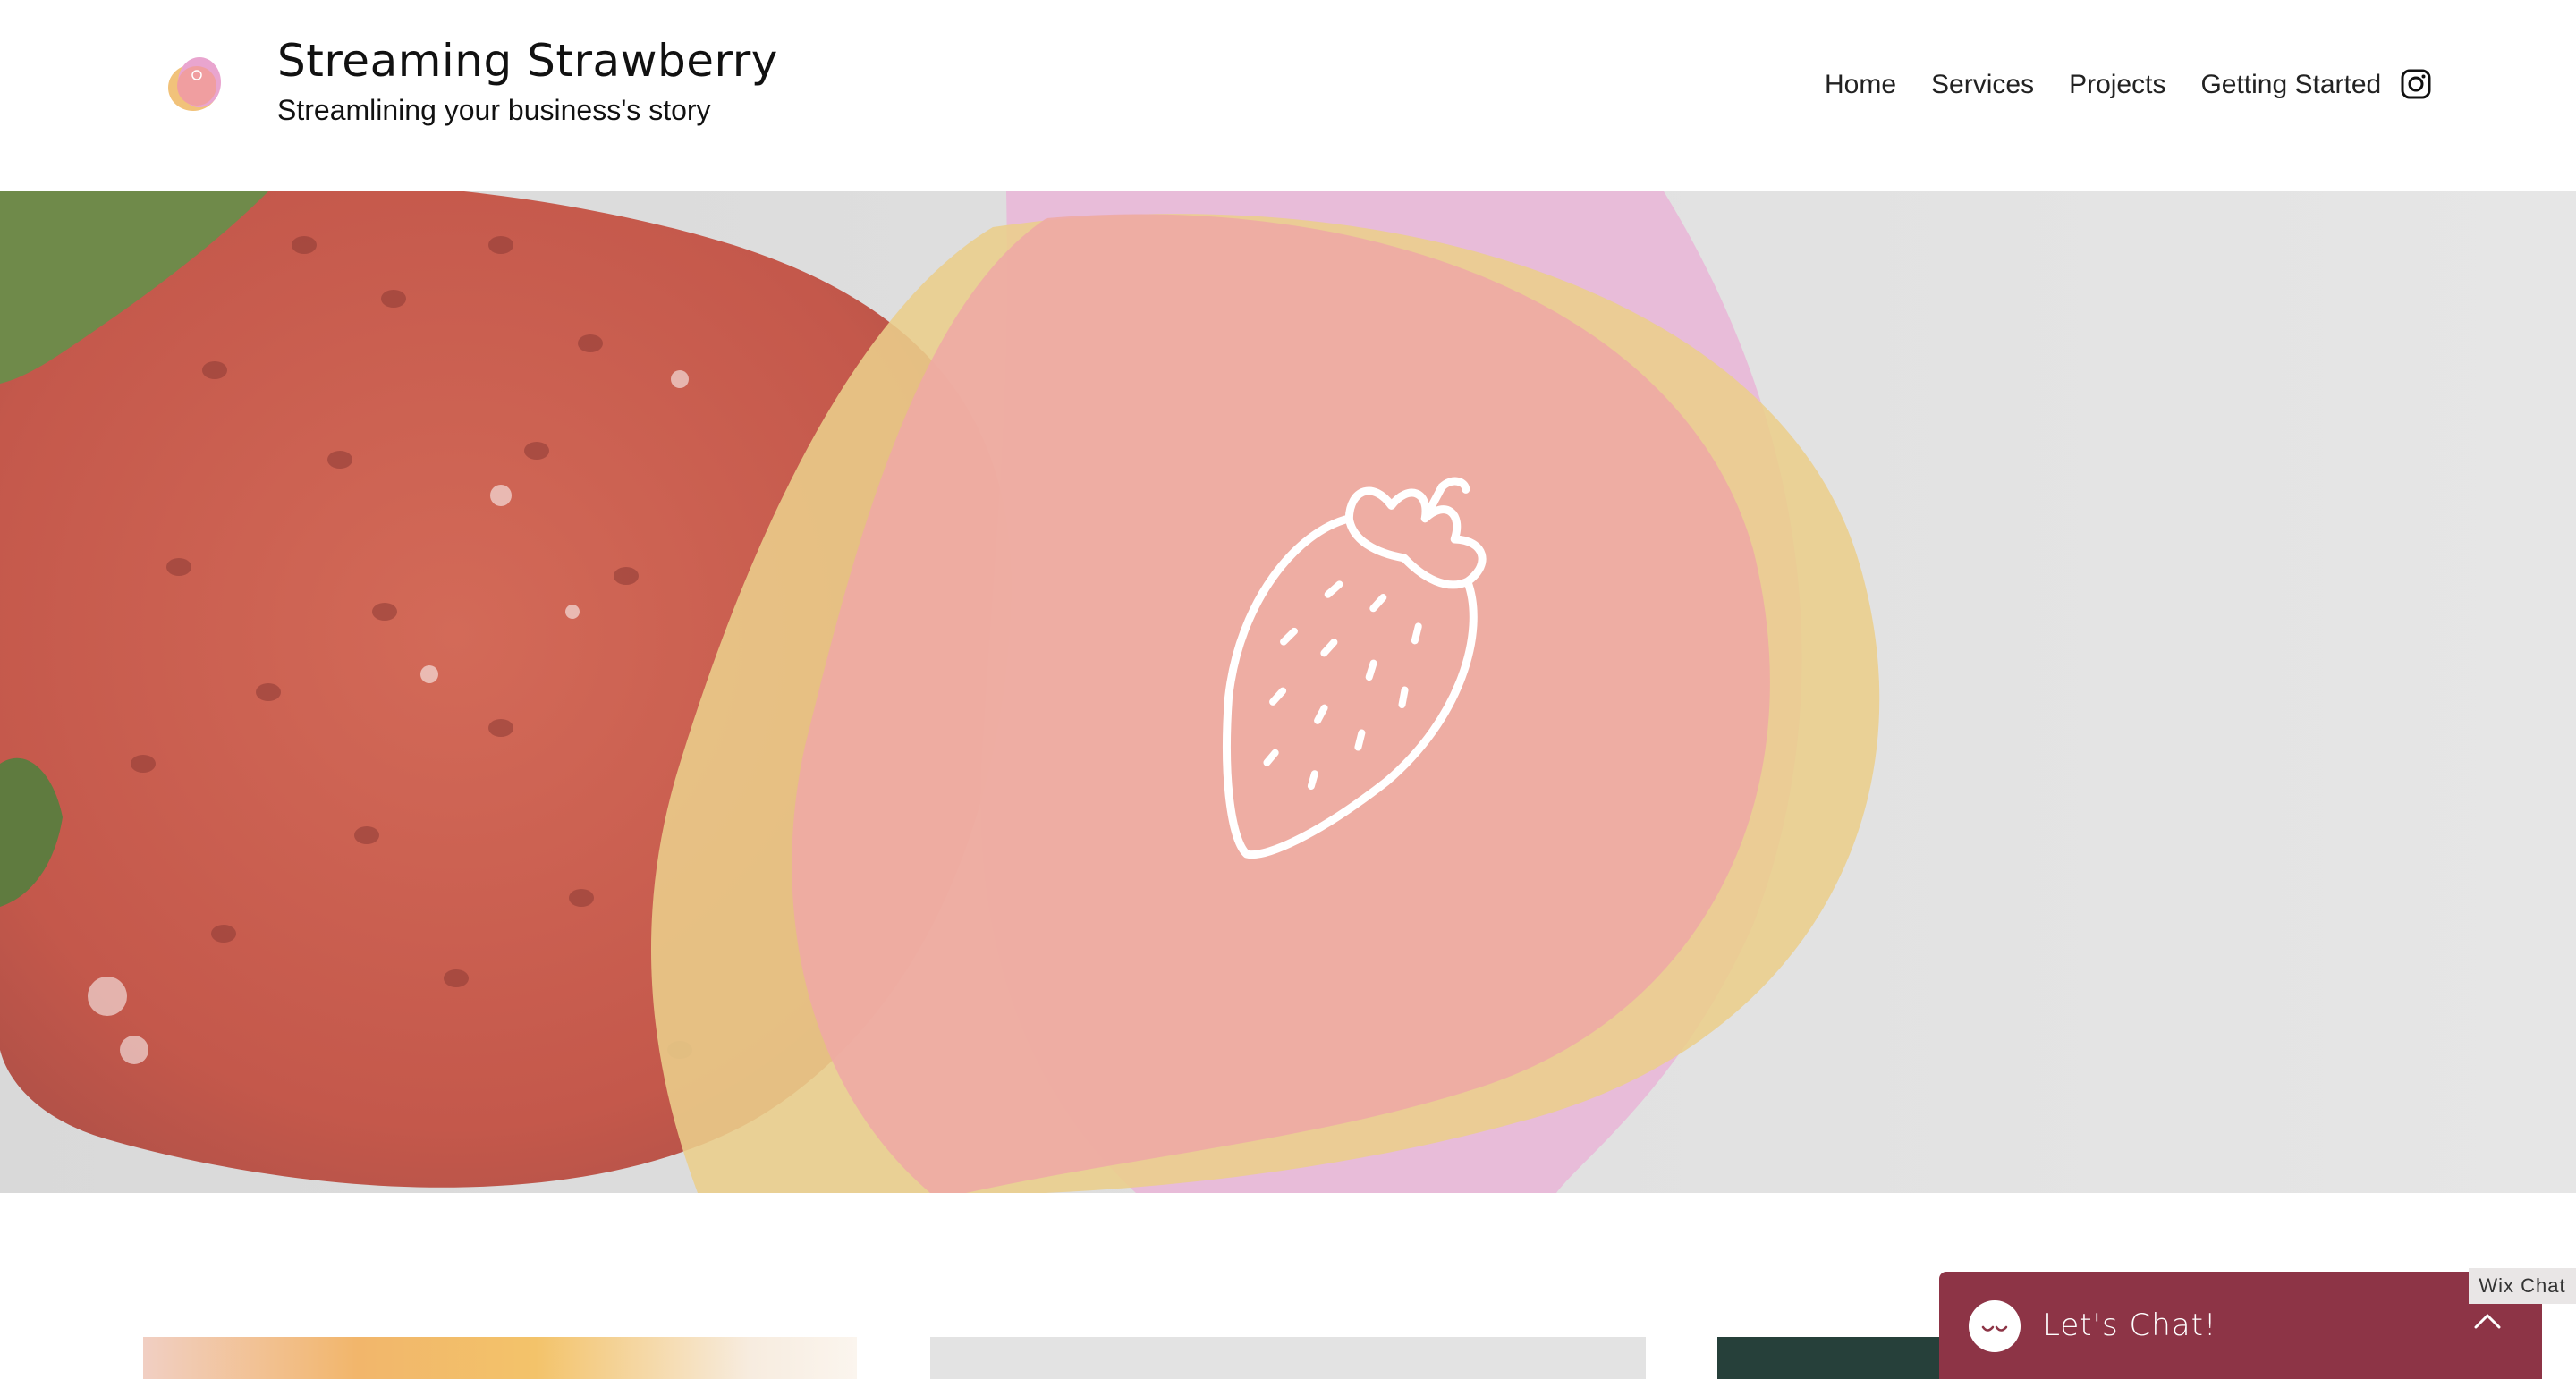  I want to click on site-tagline: Streamlining your business's story, so click(494, 110).